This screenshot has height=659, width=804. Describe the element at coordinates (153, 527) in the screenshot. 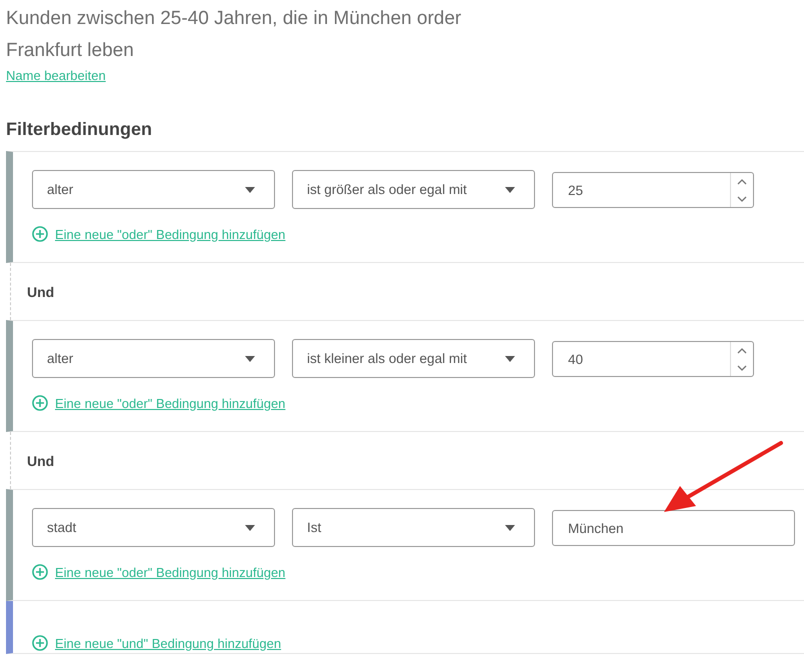

I see `field-dropdown: stadt` at that location.